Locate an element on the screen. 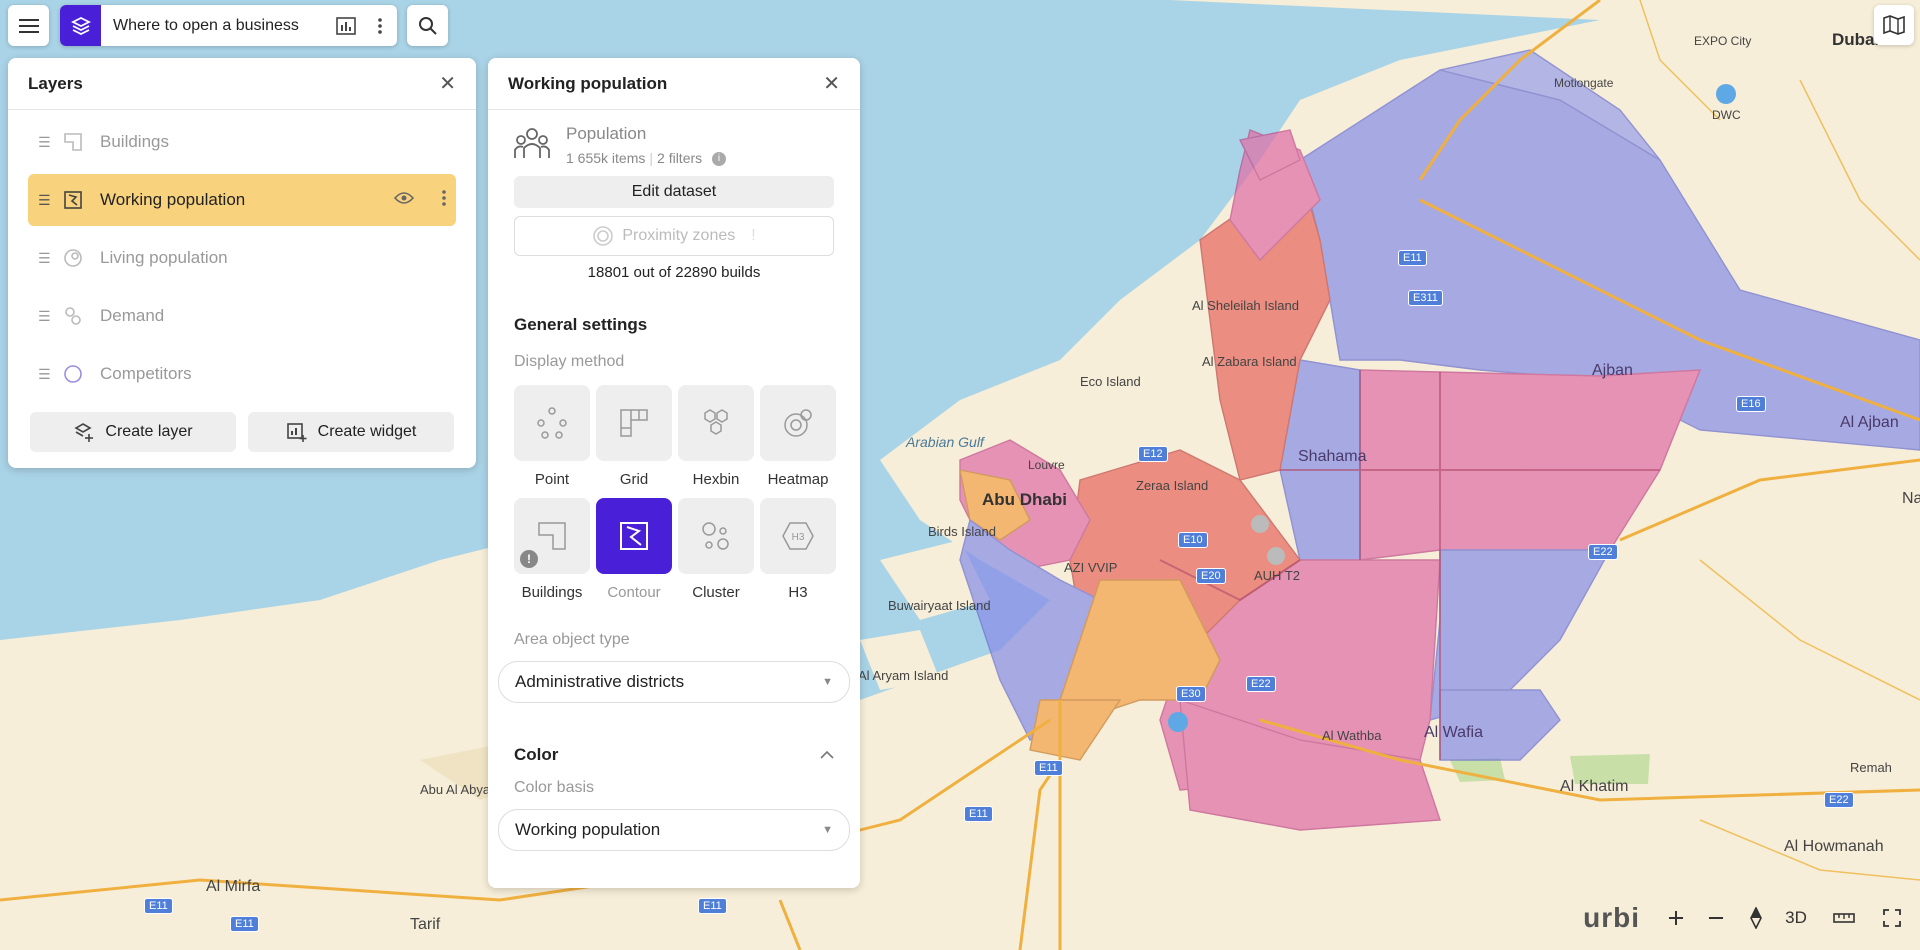  map-label-azi: AZI VVIP is located at coordinates (1091, 567).